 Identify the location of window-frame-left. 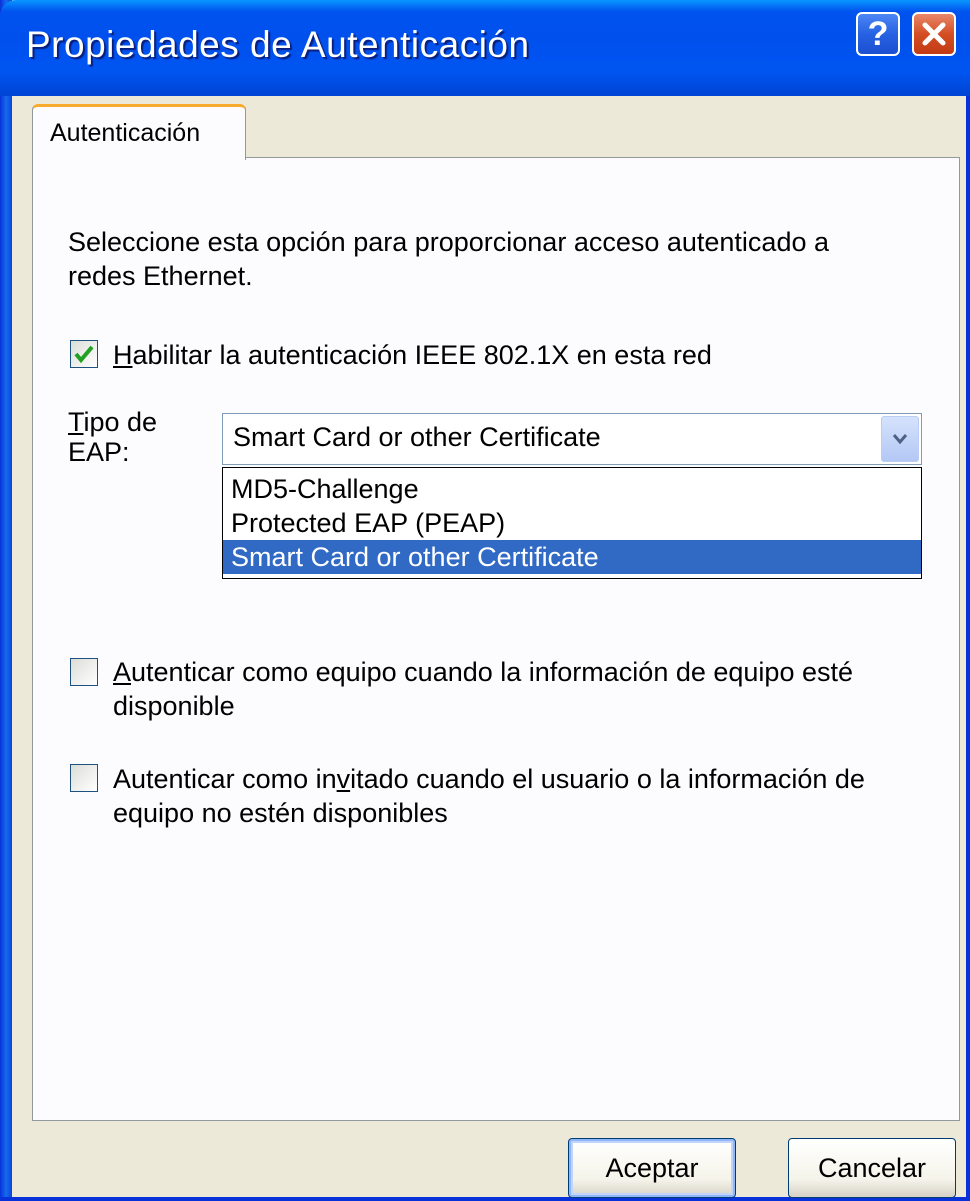
(6, 600).